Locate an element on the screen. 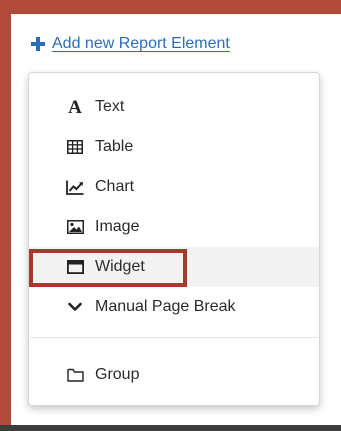 This screenshot has width=341, height=431. bottom-edge is located at coordinates (170, 428).